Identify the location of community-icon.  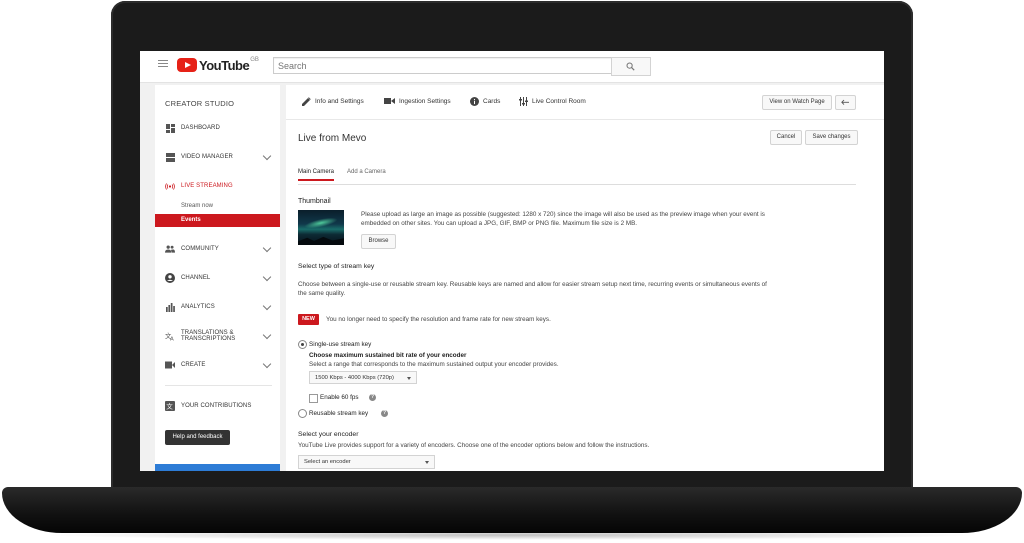
(170, 249).